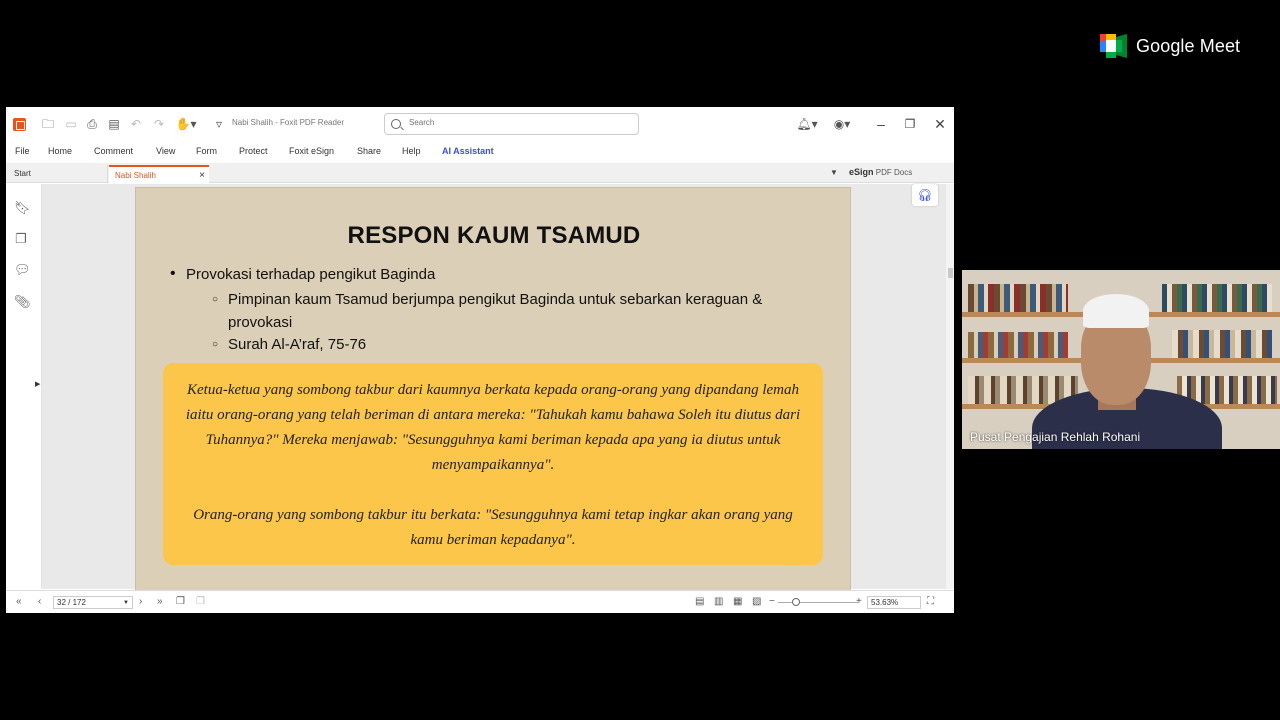 The image size is (1280, 720). I want to click on tab-list-dropdown-icon: ▼, so click(834, 172).